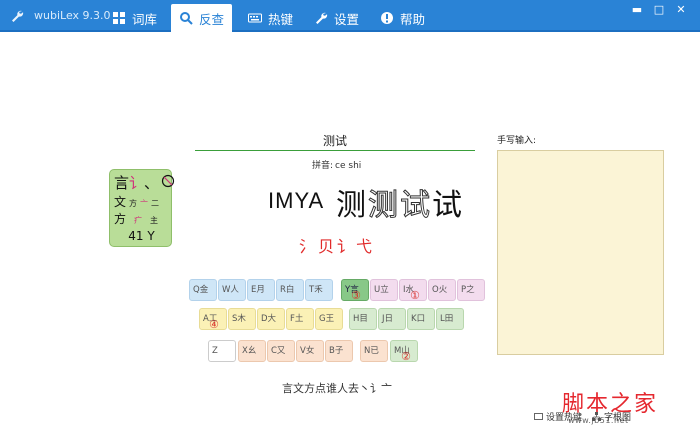 The image size is (700, 436). I want to click on key-e: E月, so click(261, 290).